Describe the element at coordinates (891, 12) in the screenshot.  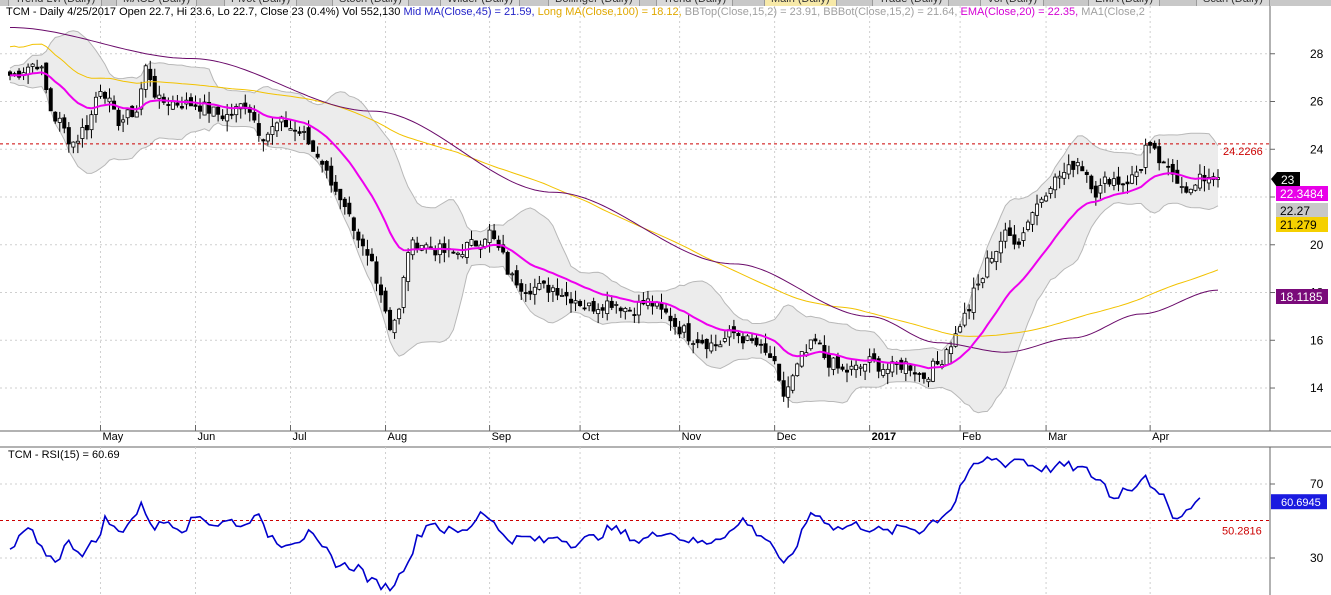
I see `indicator-label-3: BBBot(Close,15,2) = 21.64,` at that location.